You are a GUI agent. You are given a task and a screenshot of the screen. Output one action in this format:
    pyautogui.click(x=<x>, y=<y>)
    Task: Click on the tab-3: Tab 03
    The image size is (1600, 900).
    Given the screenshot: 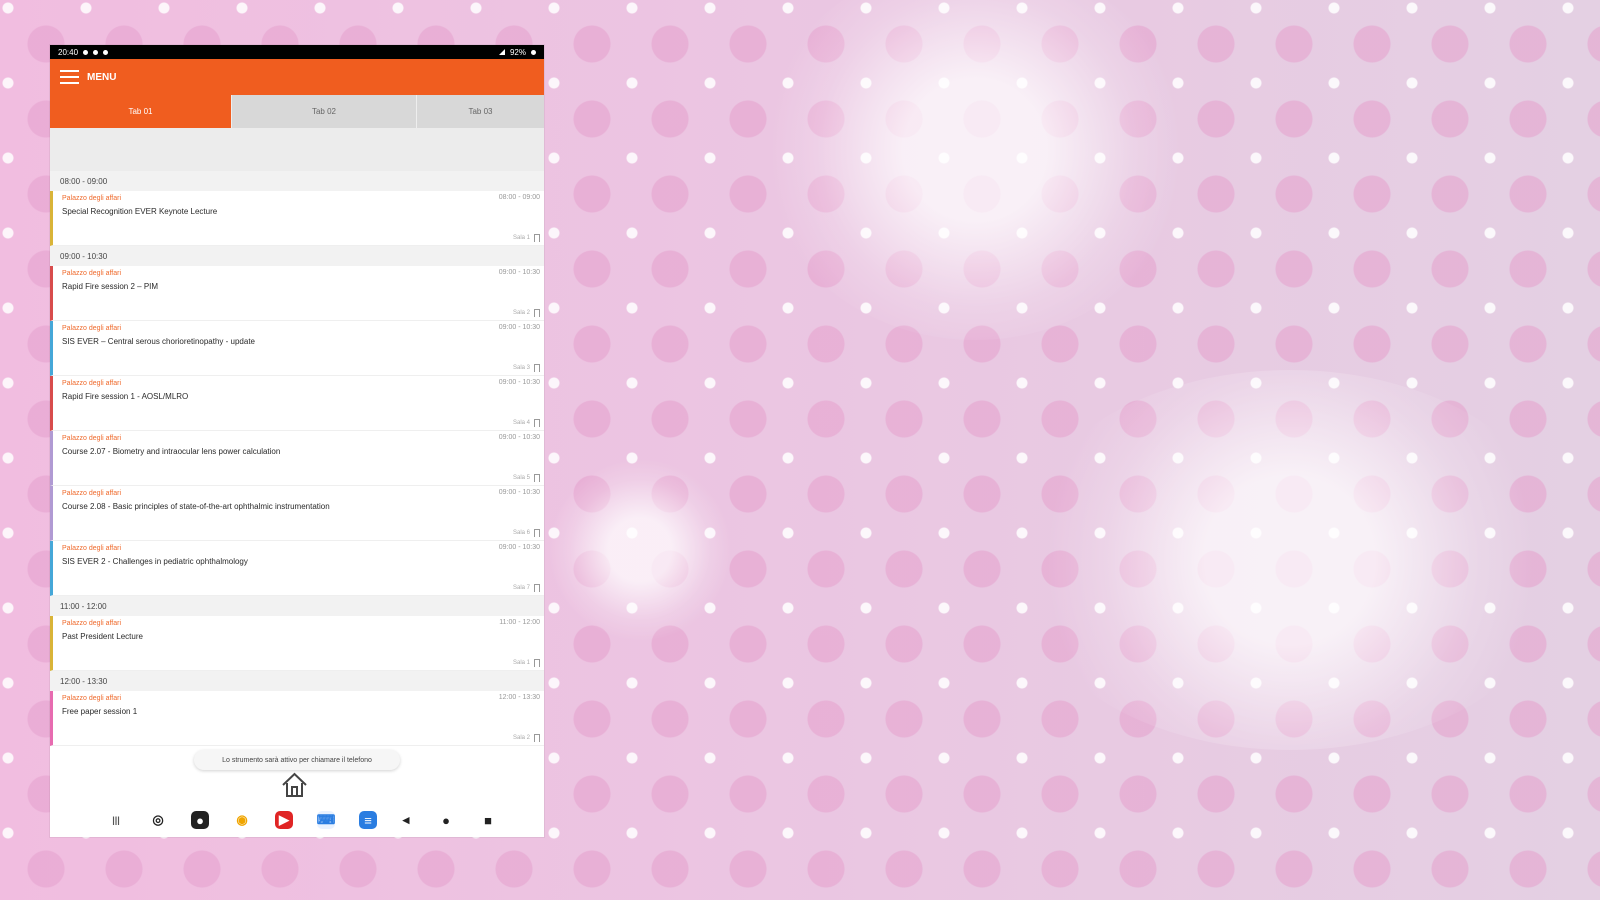 What is the action you would take?
    pyautogui.click(x=480, y=111)
    